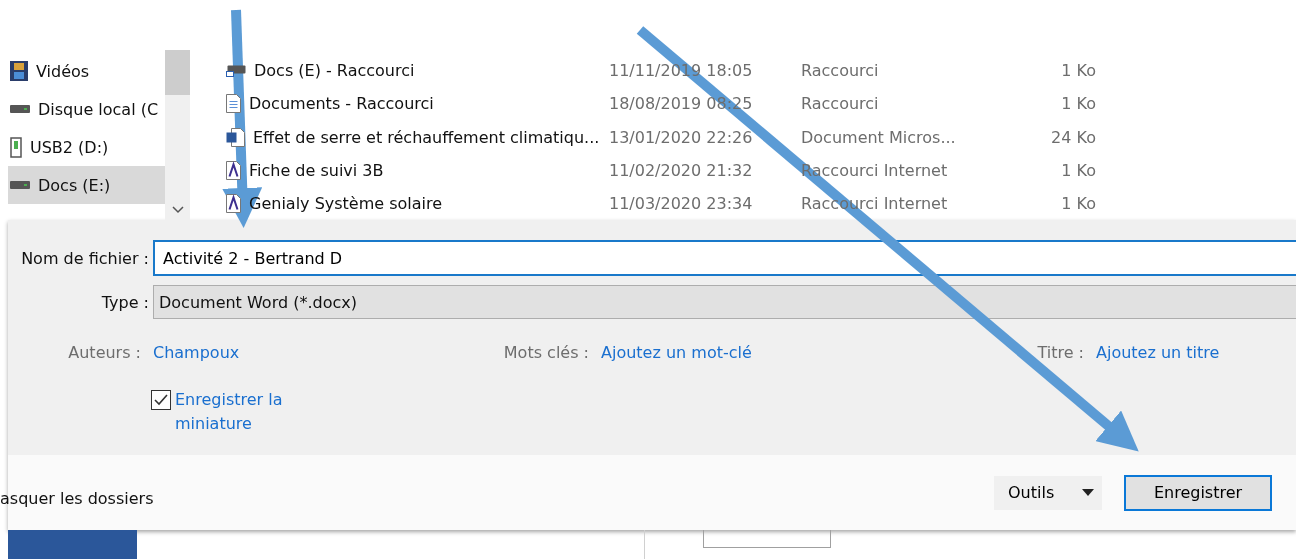  What do you see at coordinates (104, 352) in the screenshot?
I see `meta-label: Auteurs :` at bounding box center [104, 352].